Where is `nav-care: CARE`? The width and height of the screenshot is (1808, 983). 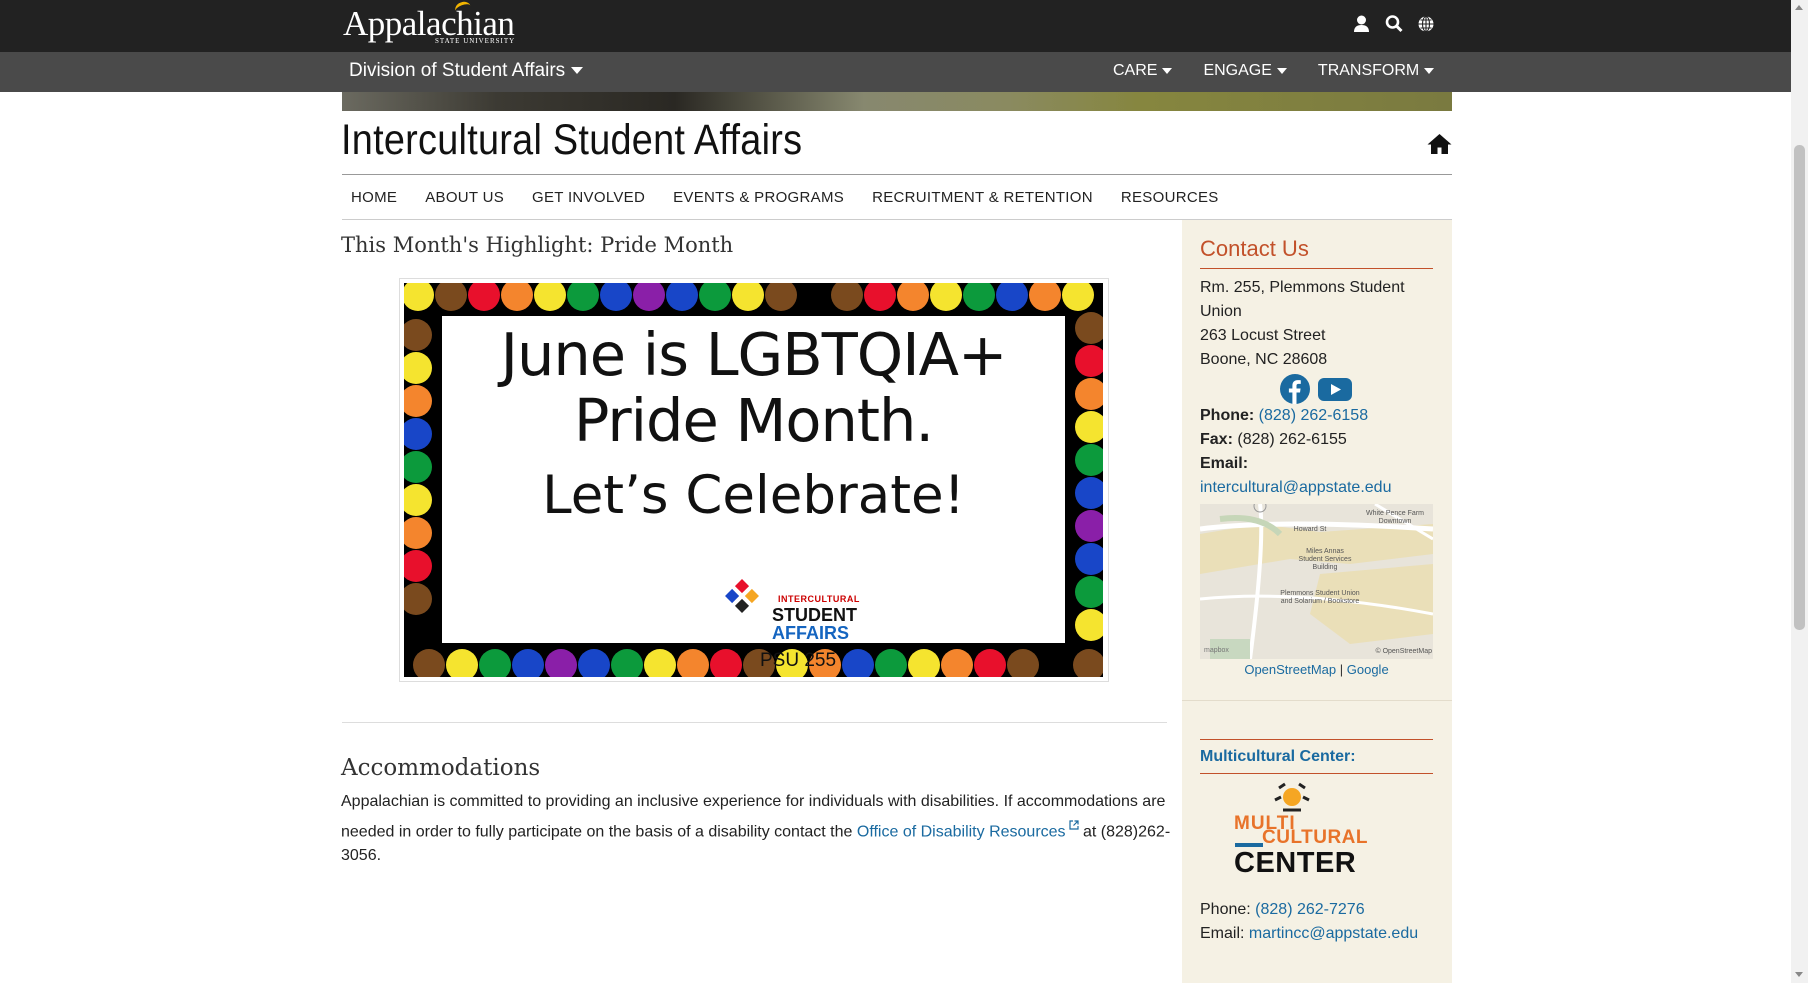
nav-care: CARE is located at coordinates (1143, 71).